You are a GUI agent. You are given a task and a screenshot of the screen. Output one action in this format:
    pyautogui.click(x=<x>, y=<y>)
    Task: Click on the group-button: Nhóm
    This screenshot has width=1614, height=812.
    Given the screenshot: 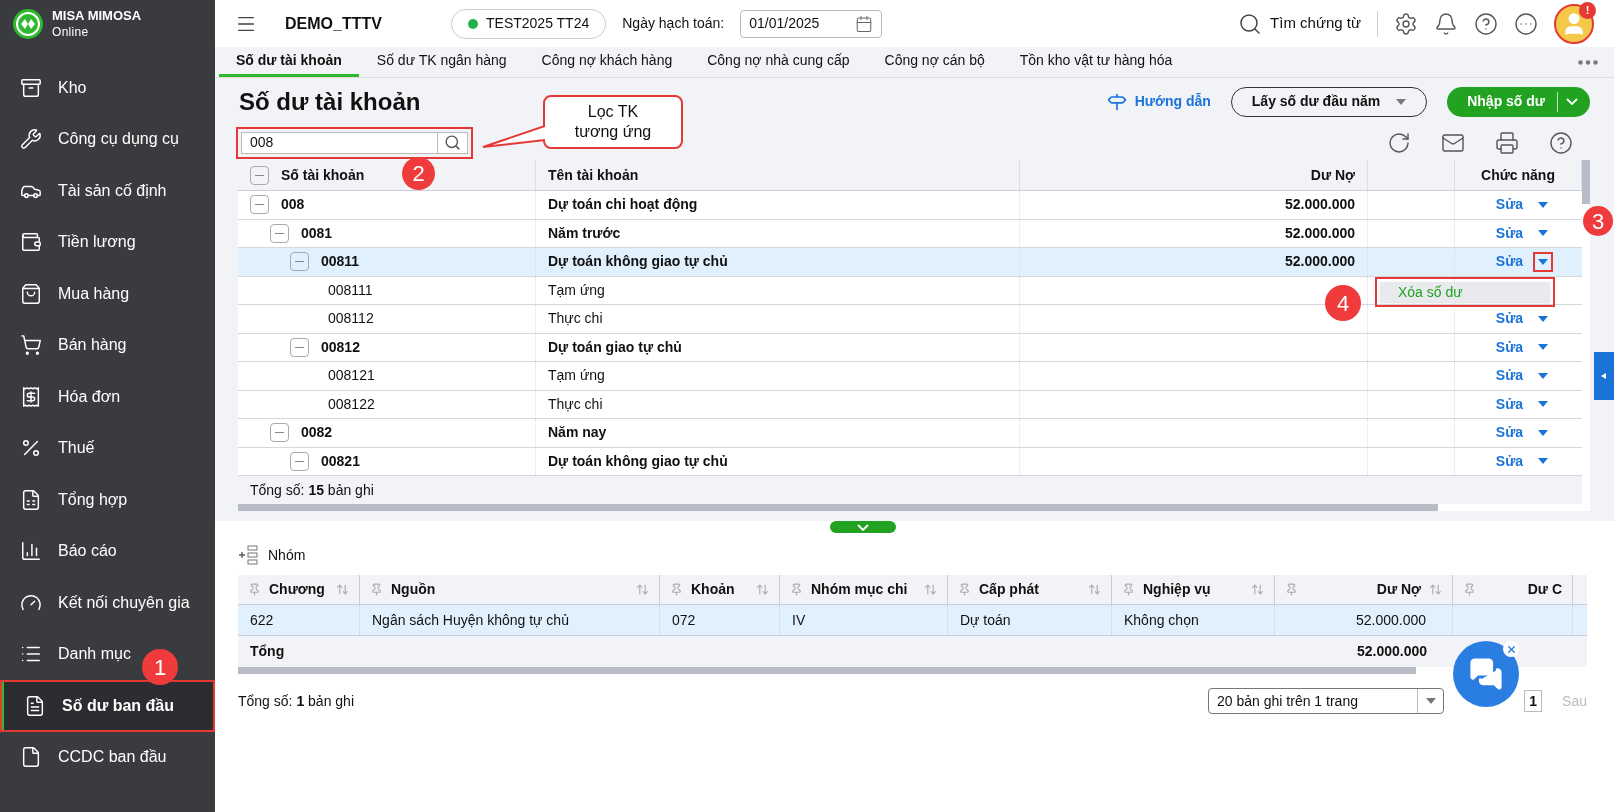 What is the action you would take?
    pyautogui.click(x=272, y=555)
    